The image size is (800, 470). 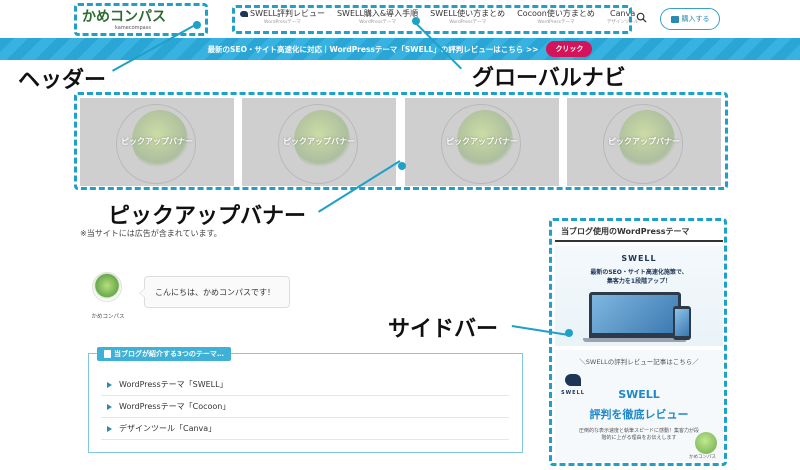 I want to click on pickup-pointer-dot, so click(x=402, y=166).